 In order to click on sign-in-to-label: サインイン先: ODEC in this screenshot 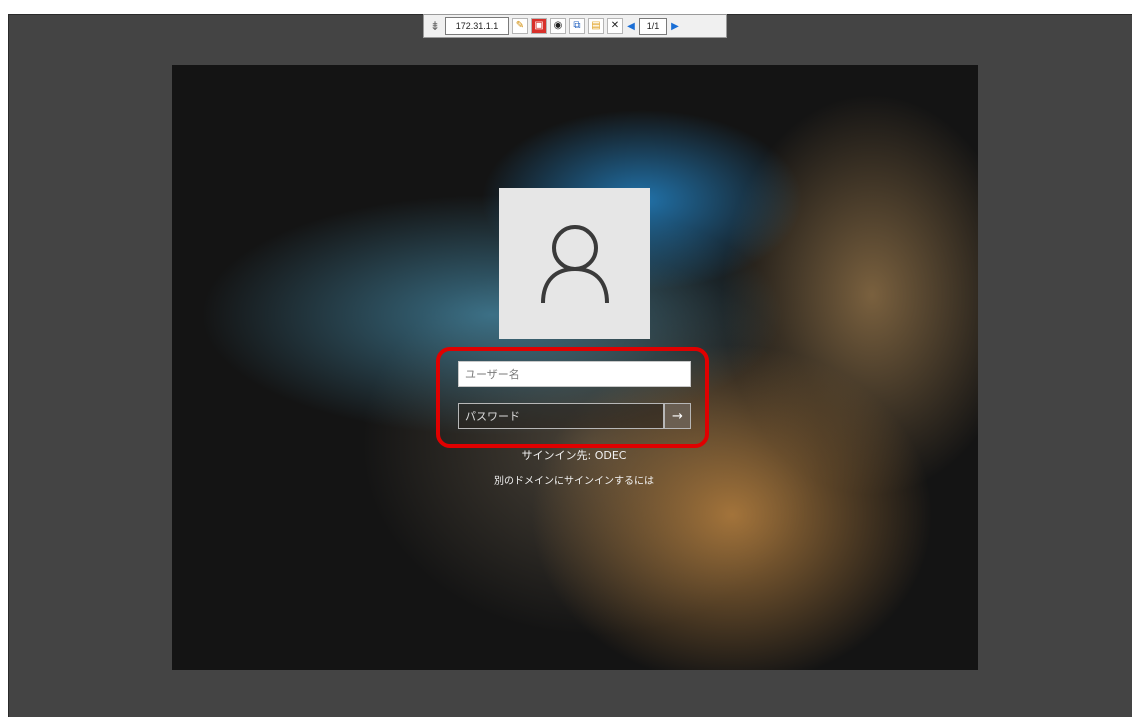, I will do `click(574, 455)`.